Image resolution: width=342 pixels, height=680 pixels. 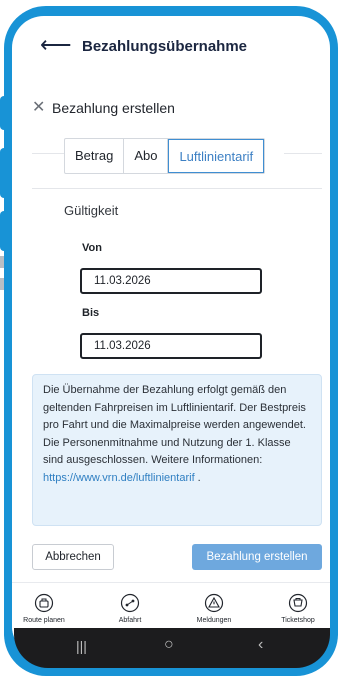 I want to click on nav-label-meldungen: Meldungen, so click(x=214, y=620).